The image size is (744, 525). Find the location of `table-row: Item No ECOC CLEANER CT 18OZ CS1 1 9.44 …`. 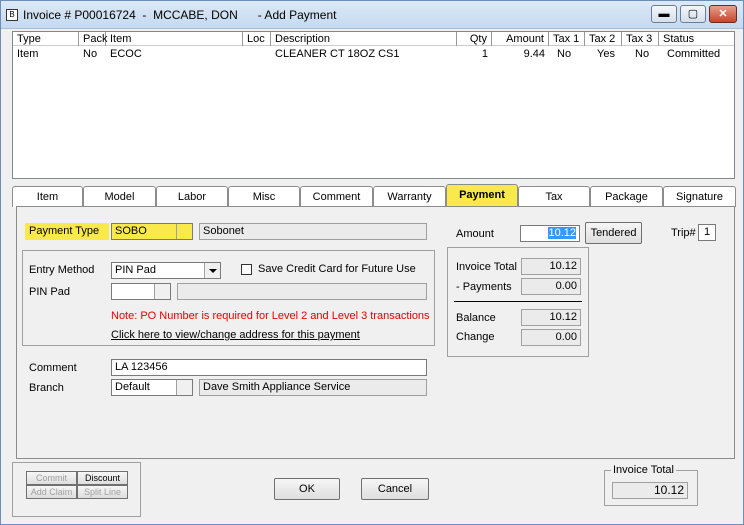

table-row: Item No ECOC CLEANER CT 18OZ CS1 1 9.44 … is located at coordinates (373, 54).